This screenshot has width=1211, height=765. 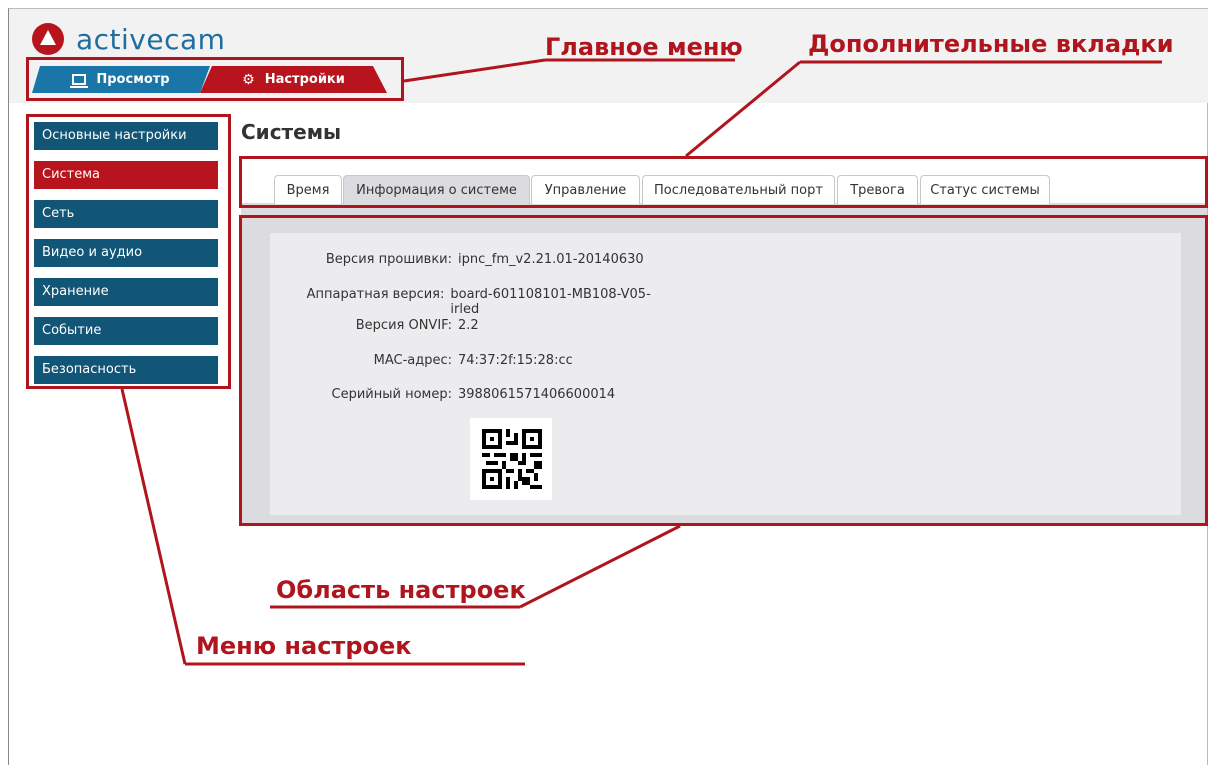 I want to click on extra-tabs-pointer, so click(x=743, y=109).